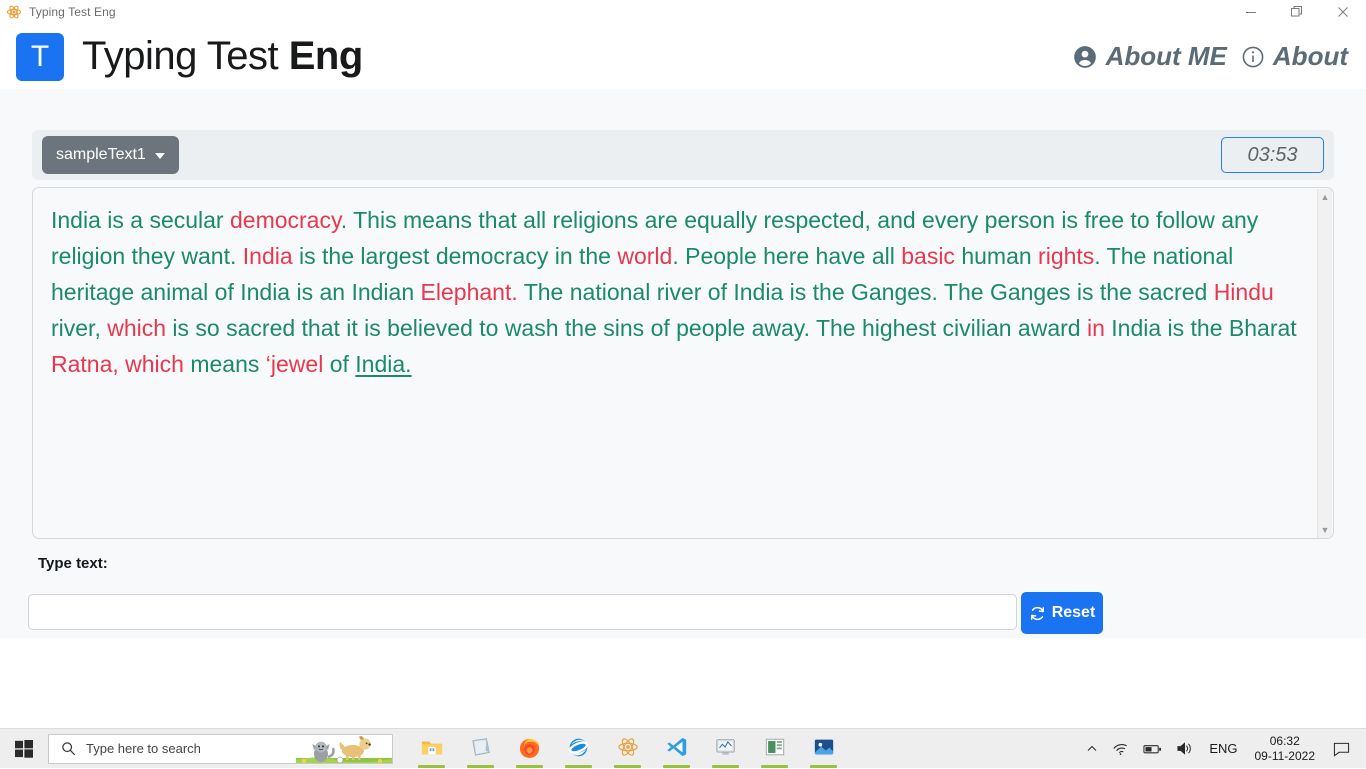 The width and height of the screenshot is (1366, 769). I want to click on sample-text-segment: . People here have all, so click(787, 256).